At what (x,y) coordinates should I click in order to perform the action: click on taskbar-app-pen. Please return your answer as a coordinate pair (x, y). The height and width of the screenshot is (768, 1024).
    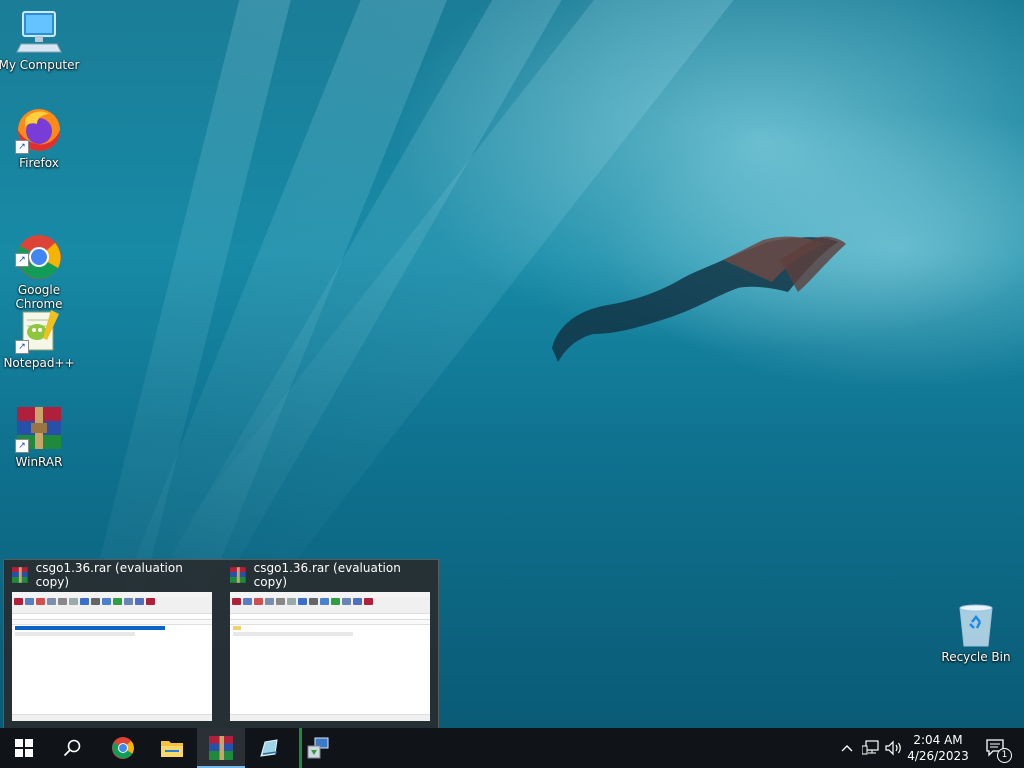
    Looking at the image, I should click on (269, 748).